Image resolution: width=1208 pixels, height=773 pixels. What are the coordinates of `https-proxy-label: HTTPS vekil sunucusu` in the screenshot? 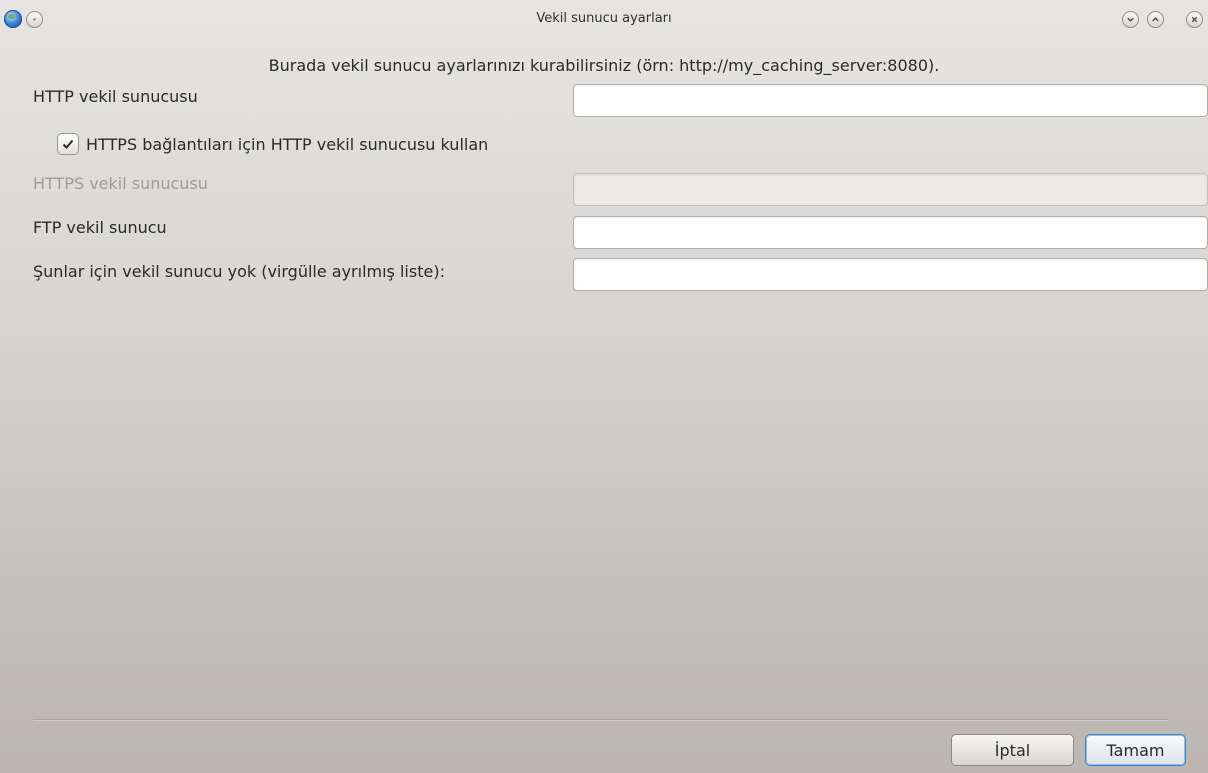 It's located at (120, 183).